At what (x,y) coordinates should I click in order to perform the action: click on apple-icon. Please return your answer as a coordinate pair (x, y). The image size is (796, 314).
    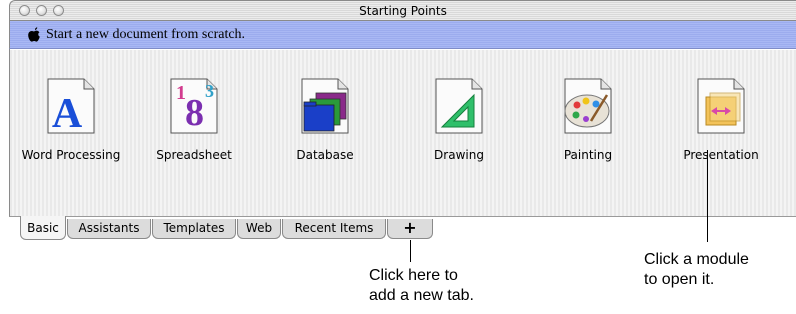
    Looking at the image, I should click on (34, 34).